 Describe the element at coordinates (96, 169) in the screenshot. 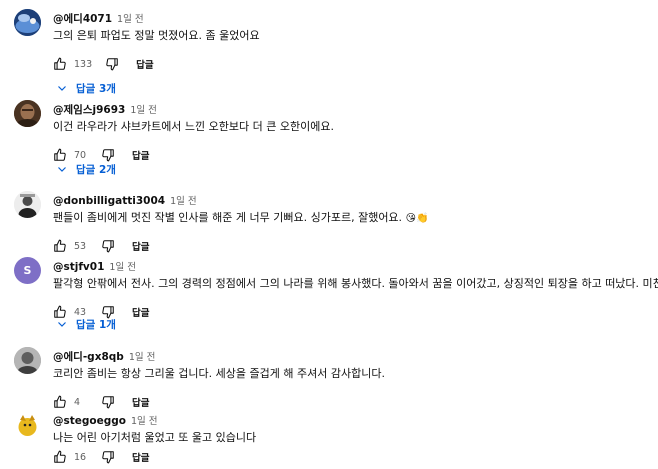

I see `replies-count-label: 답글 2개` at that location.